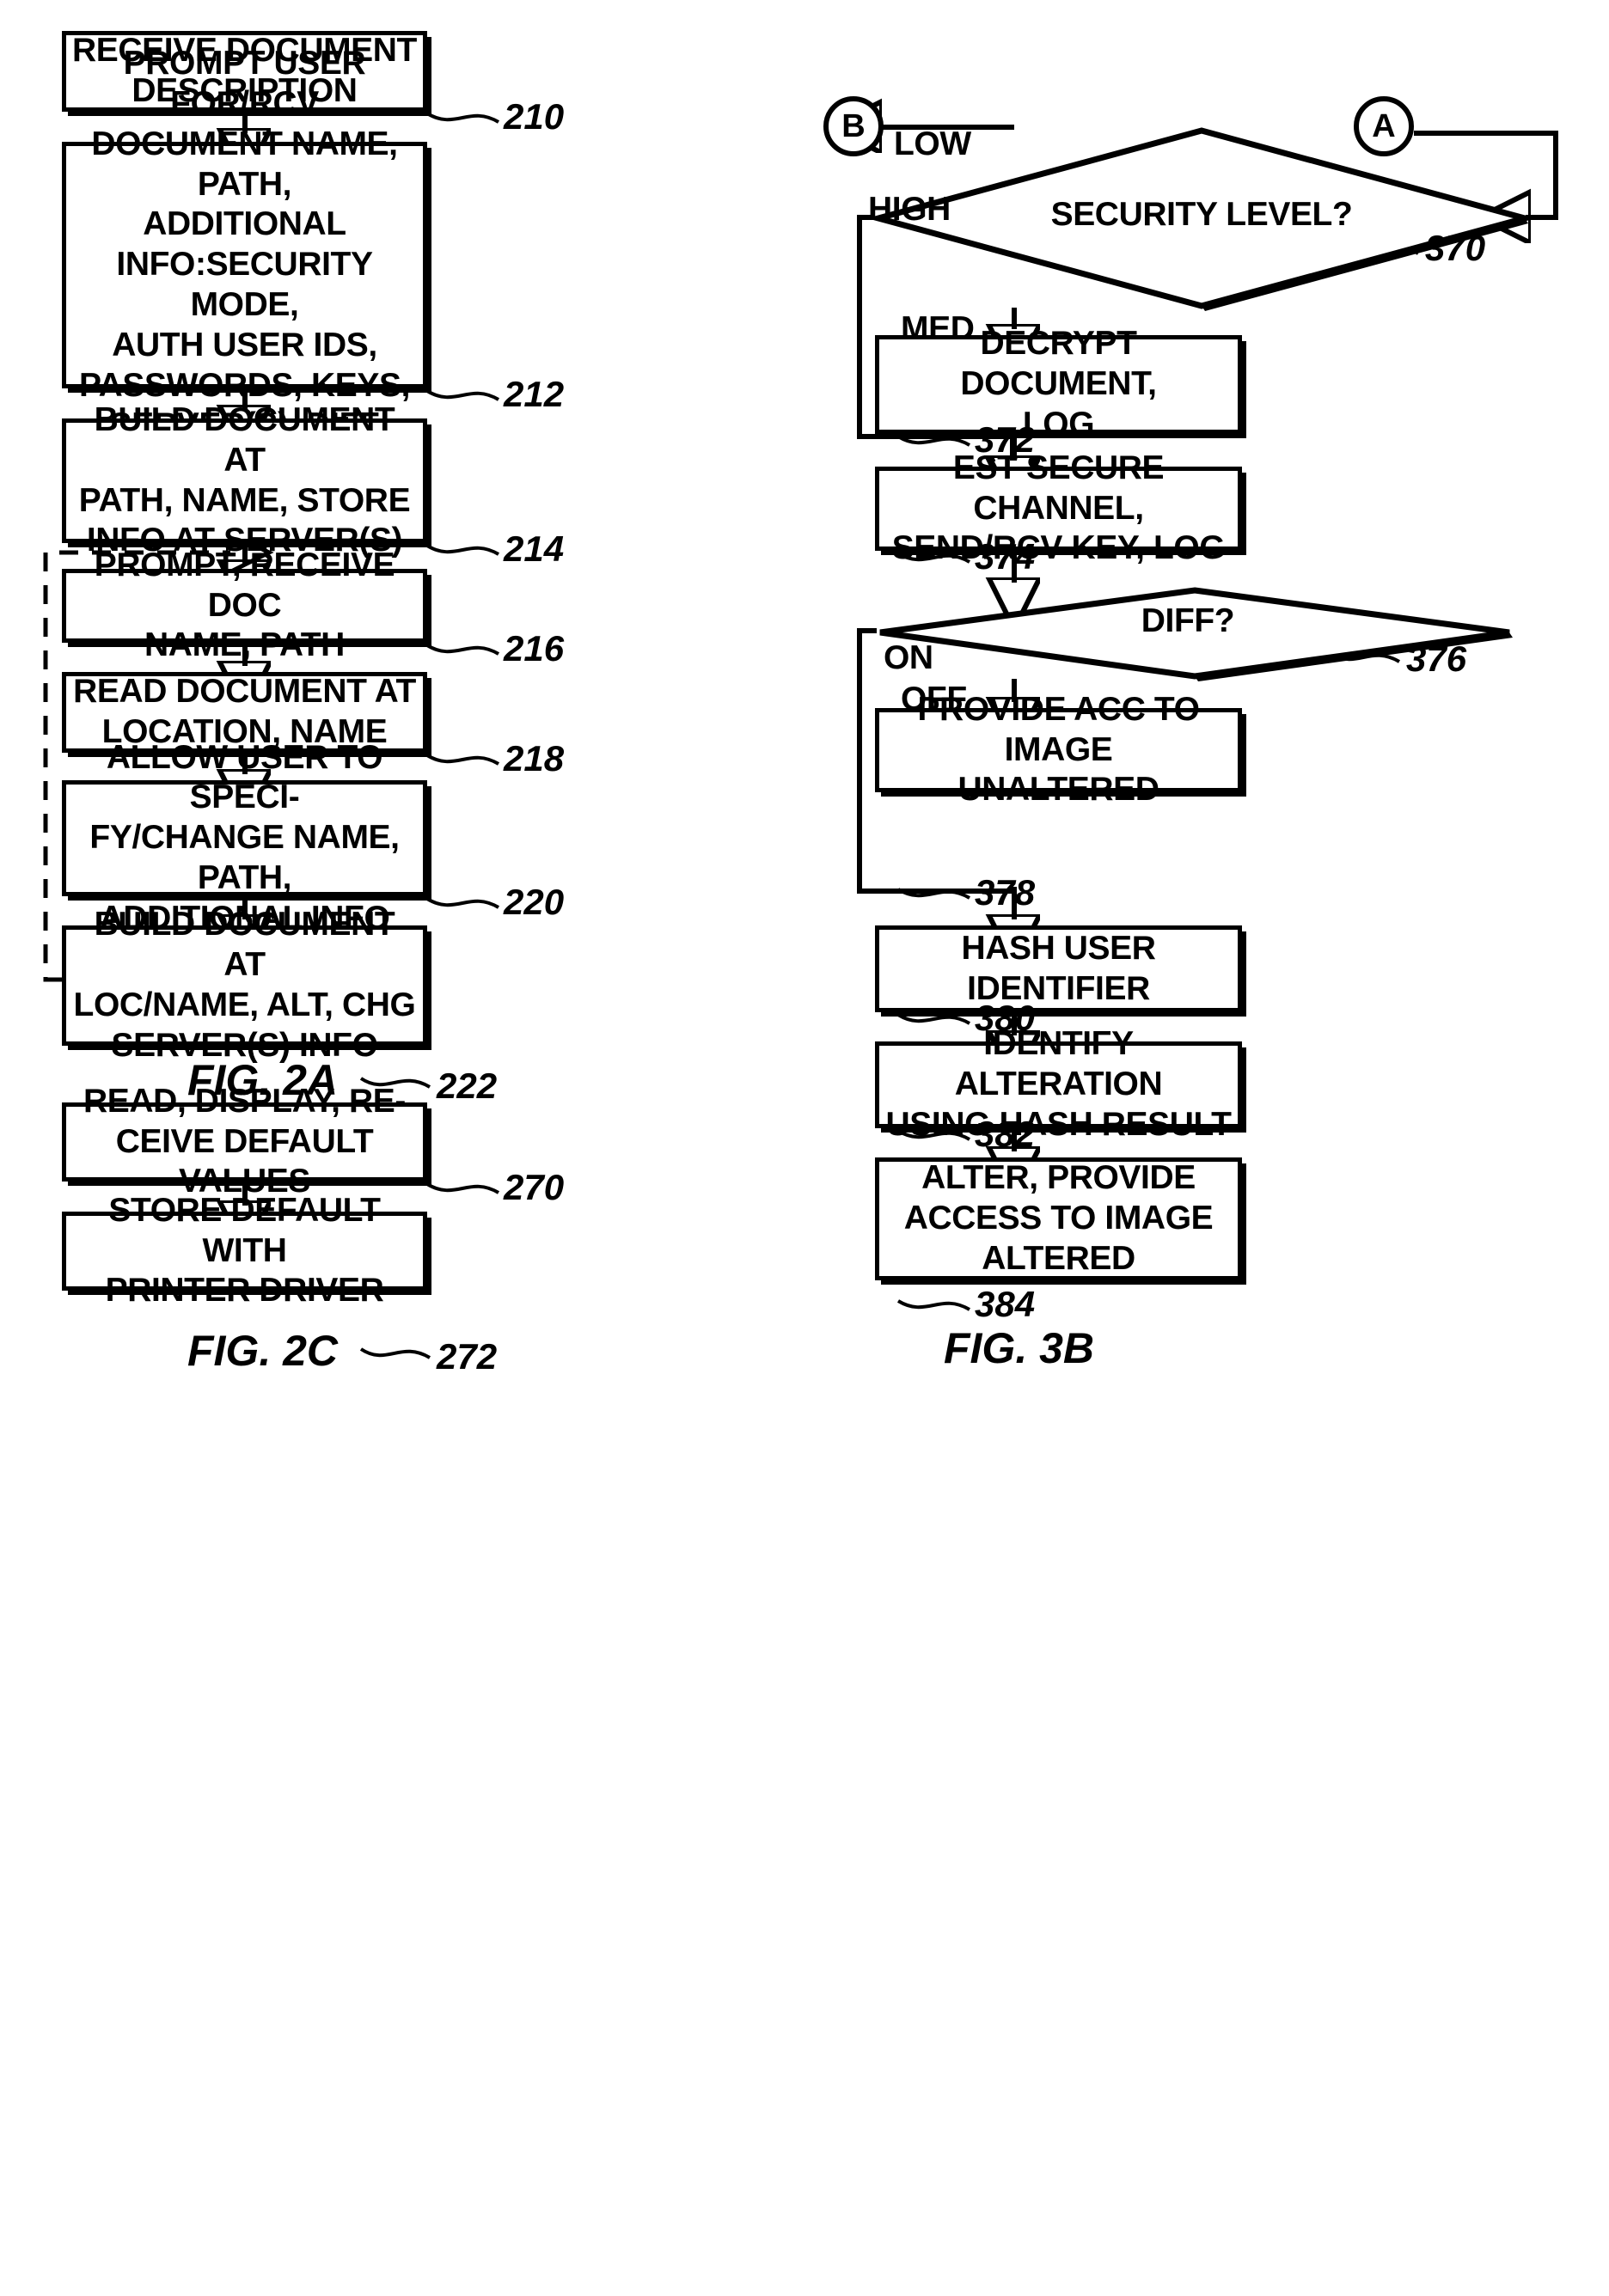 The width and height of the screenshot is (1609, 2296). I want to click on ref-numeral-272: 272, so click(467, 1356).